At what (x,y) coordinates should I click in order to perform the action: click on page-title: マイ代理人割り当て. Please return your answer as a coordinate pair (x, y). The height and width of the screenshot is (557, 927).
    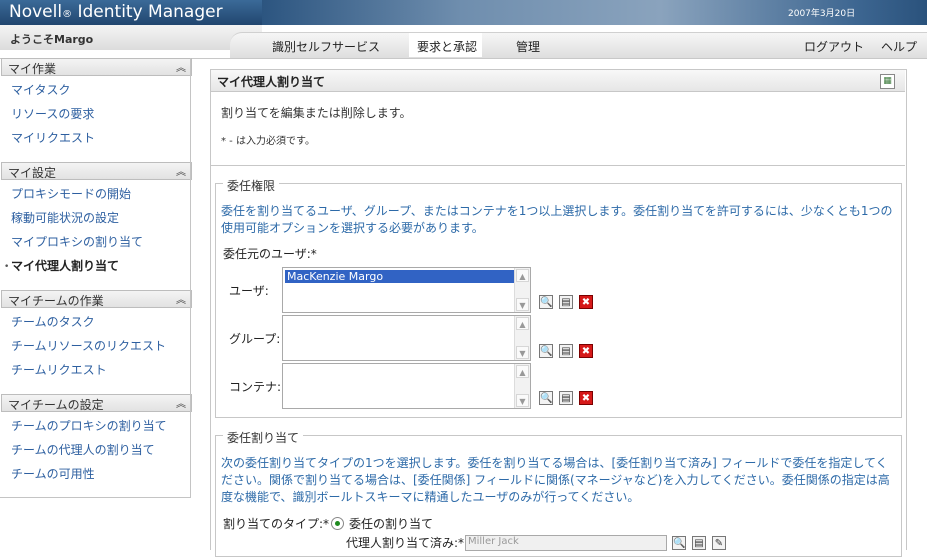
    Looking at the image, I should click on (271, 82).